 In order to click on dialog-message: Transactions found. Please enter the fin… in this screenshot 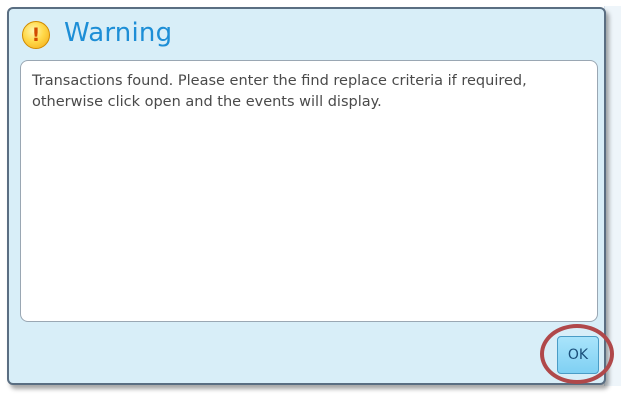, I will do `click(279, 91)`.